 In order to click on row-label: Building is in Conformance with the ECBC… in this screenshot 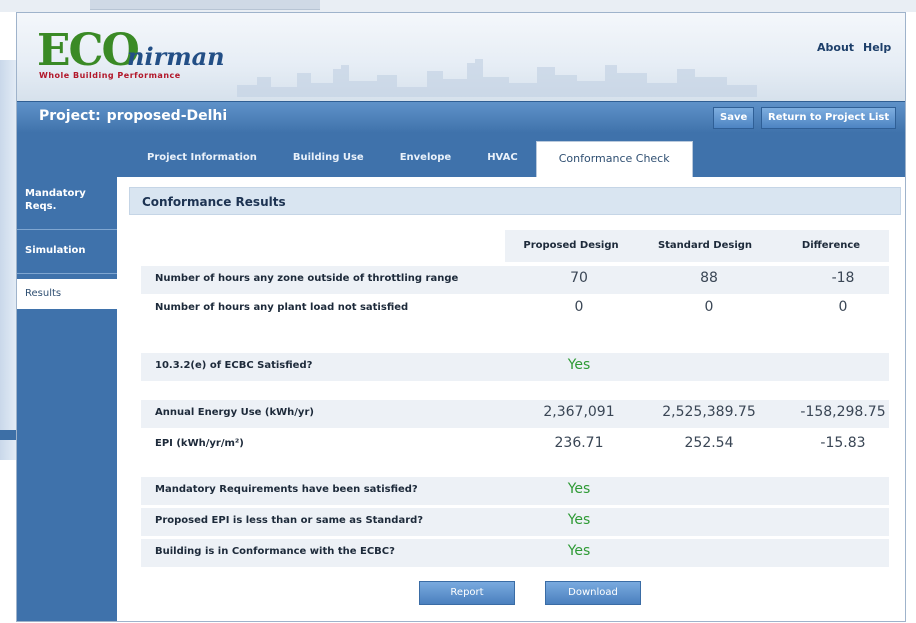, I will do `click(275, 551)`.